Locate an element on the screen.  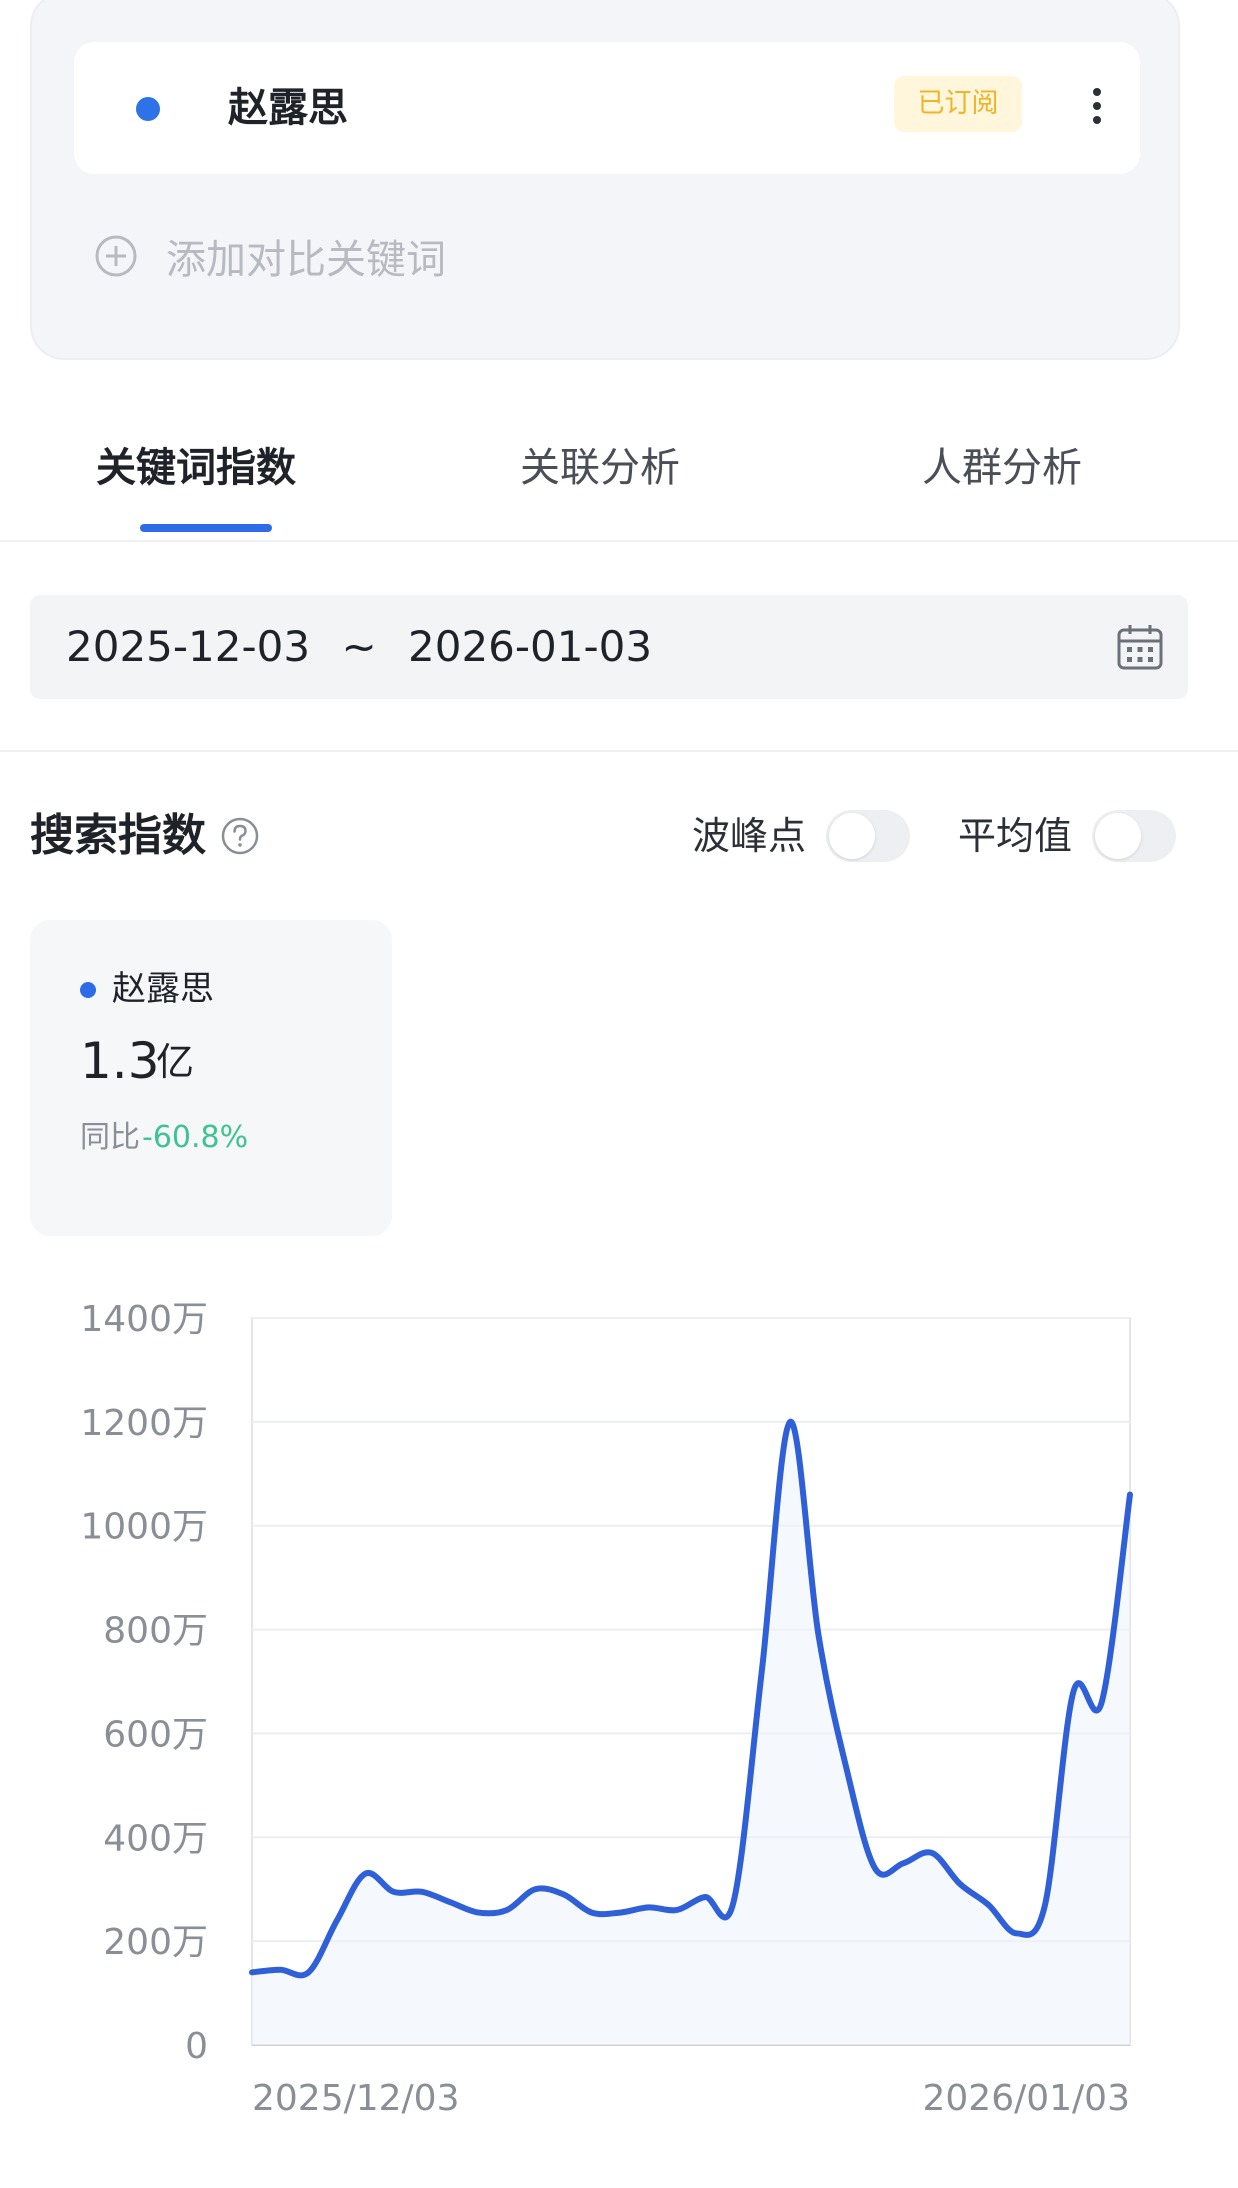
x-tick-label: 2025/12/03 is located at coordinates (356, 2098).